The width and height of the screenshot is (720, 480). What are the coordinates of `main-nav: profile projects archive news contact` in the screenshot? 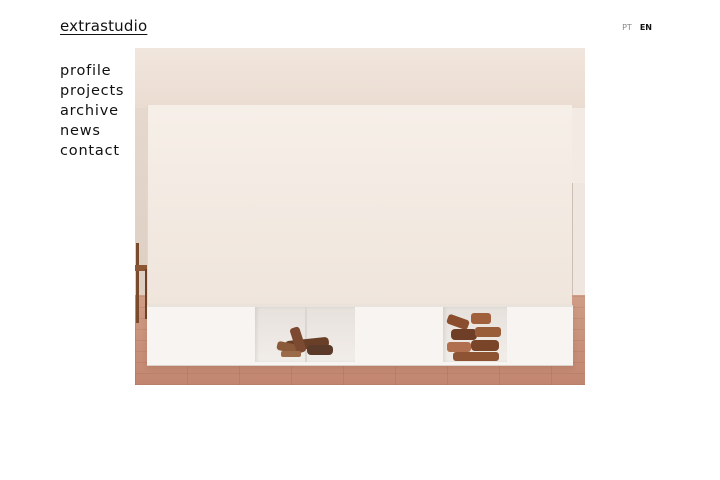 It's located at (92, 111).